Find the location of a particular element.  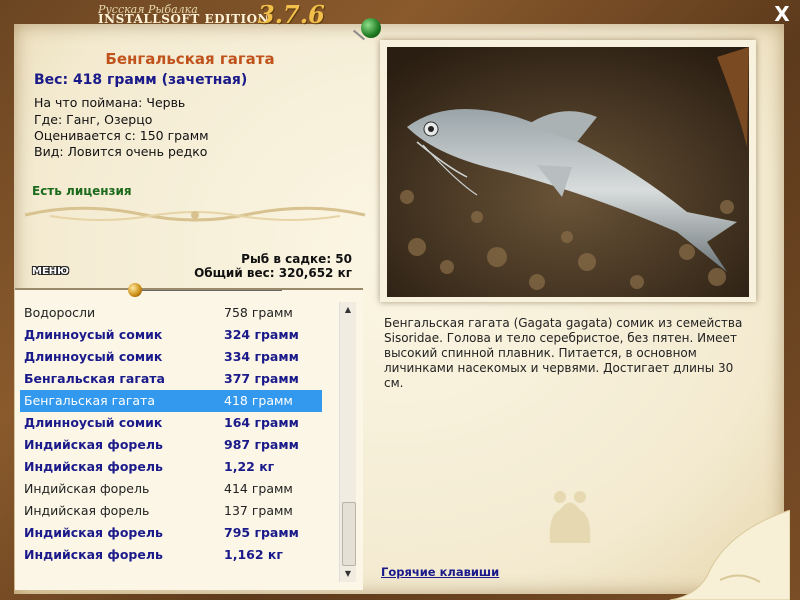

pin-icon is located at coordinates (371, 28).